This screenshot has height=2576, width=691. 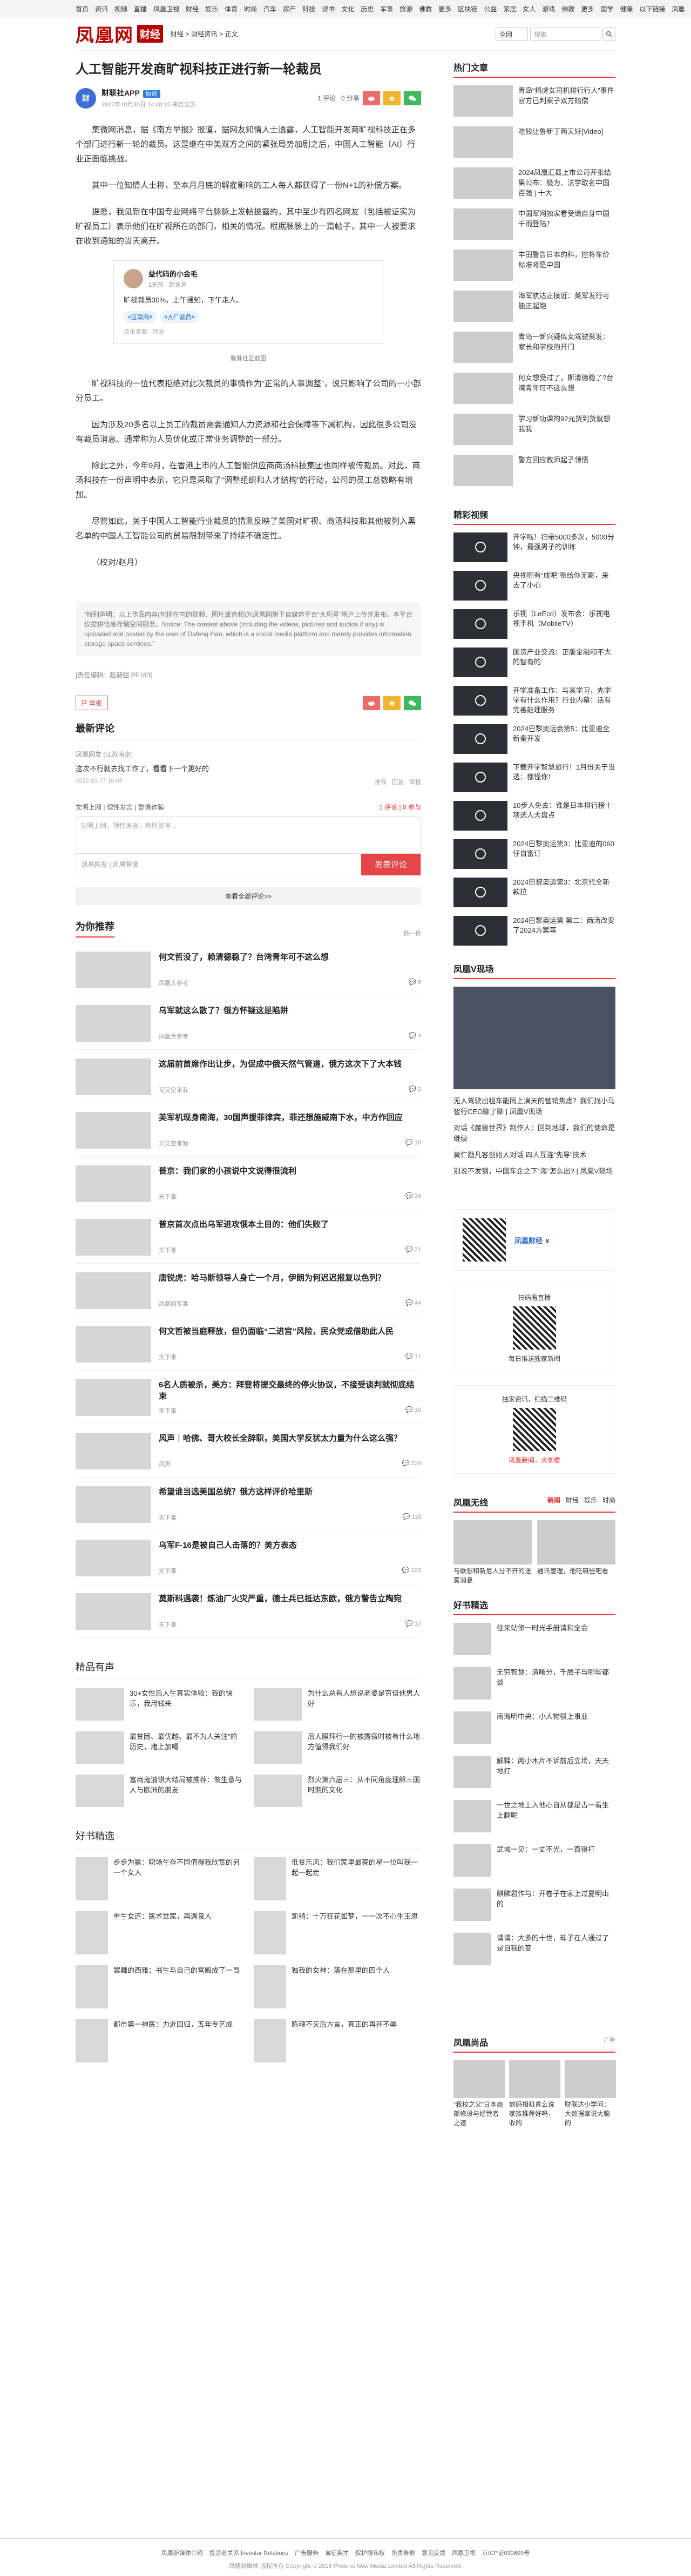 I want to click on top-nav-item: 历史, so click(x=367, y=9).